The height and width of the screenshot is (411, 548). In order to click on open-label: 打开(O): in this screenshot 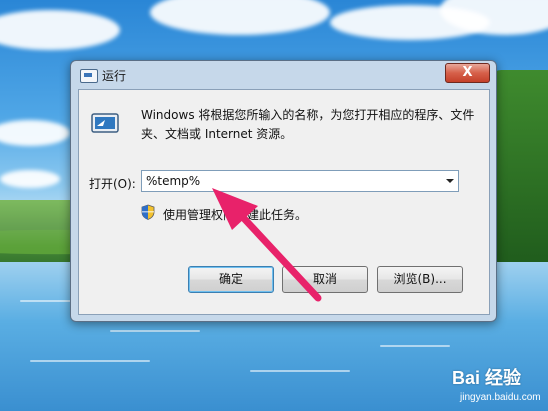, I will do `click(112, 184)`.